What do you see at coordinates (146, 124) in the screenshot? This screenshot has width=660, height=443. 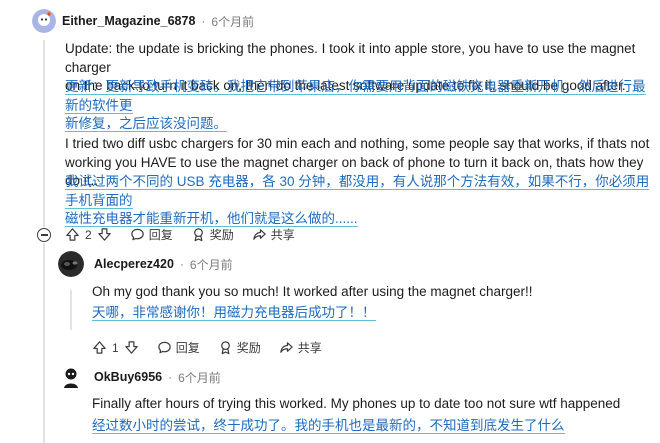 I see `translation-line: 新修复，之后应该没问题。` at bounding box center [146, 124].